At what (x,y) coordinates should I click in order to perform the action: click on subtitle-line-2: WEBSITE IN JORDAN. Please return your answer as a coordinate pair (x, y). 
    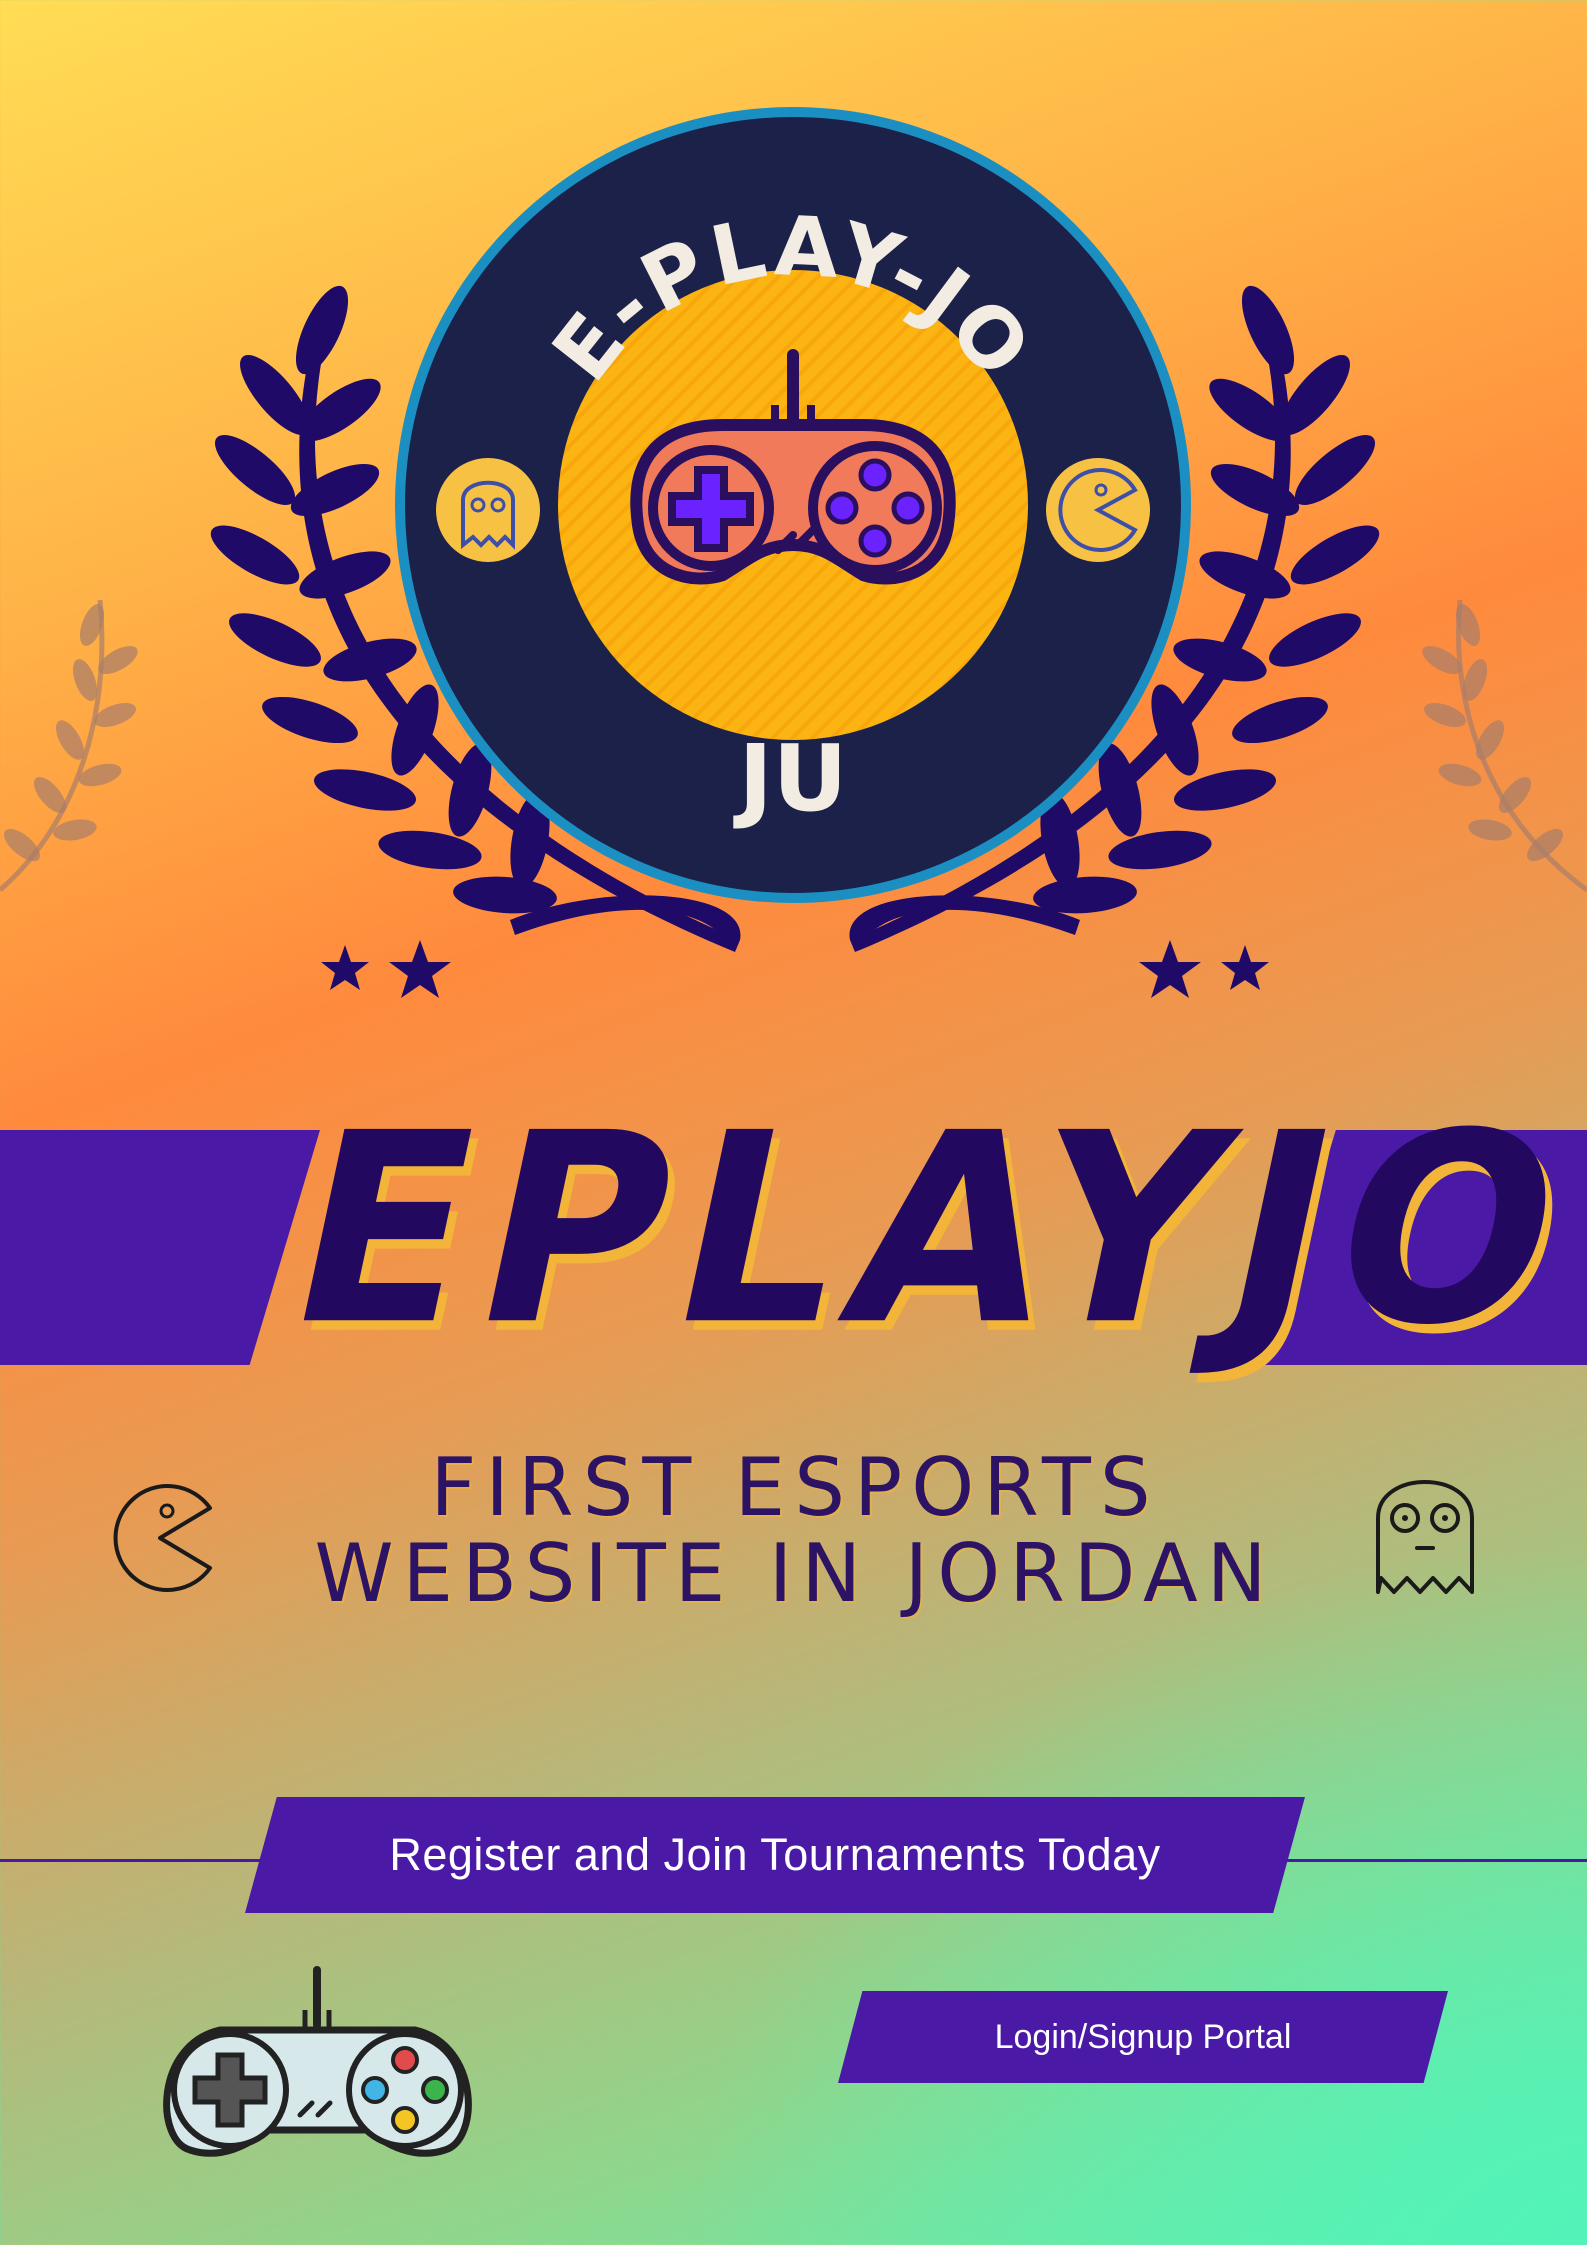
    Looking at the image, I should click on (795, 1573).